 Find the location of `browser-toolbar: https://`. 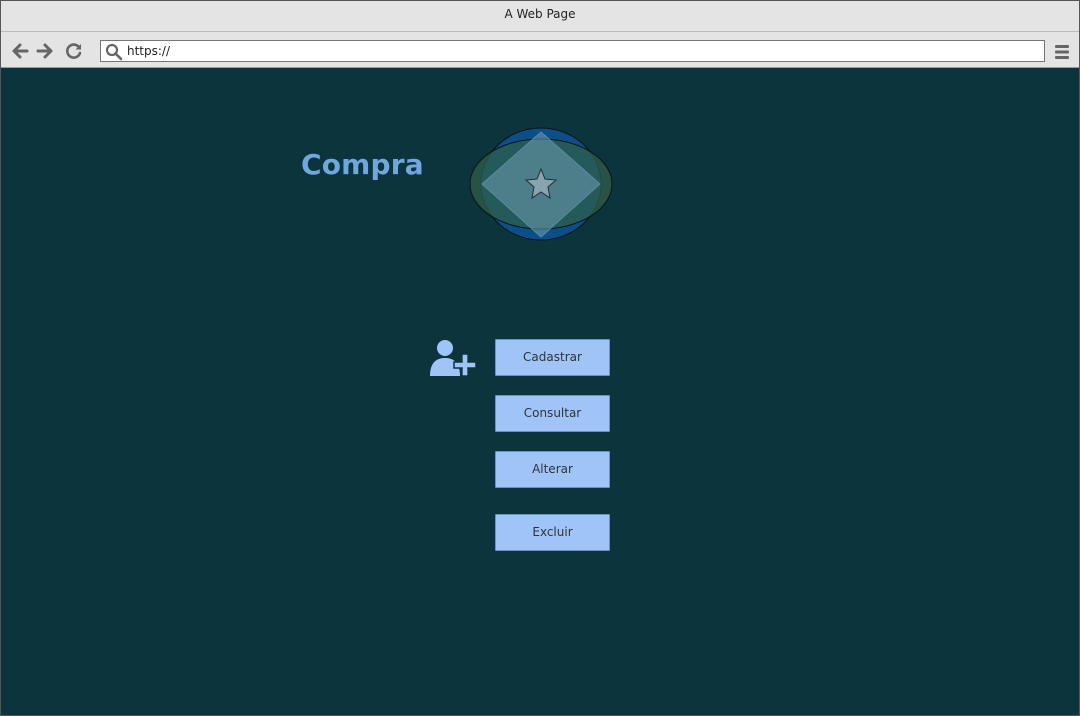

browser-toolbar: https:// is located at coordinates (540, 50).